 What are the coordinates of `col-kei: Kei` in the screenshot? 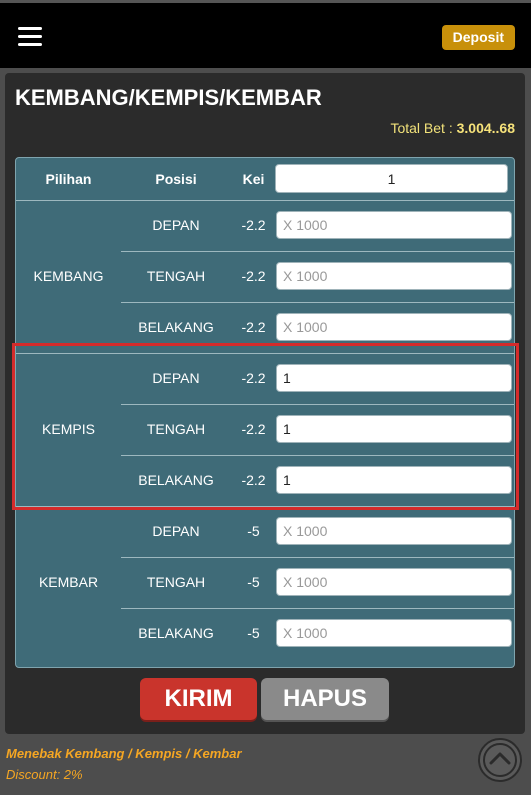 It's located at (253, 179).